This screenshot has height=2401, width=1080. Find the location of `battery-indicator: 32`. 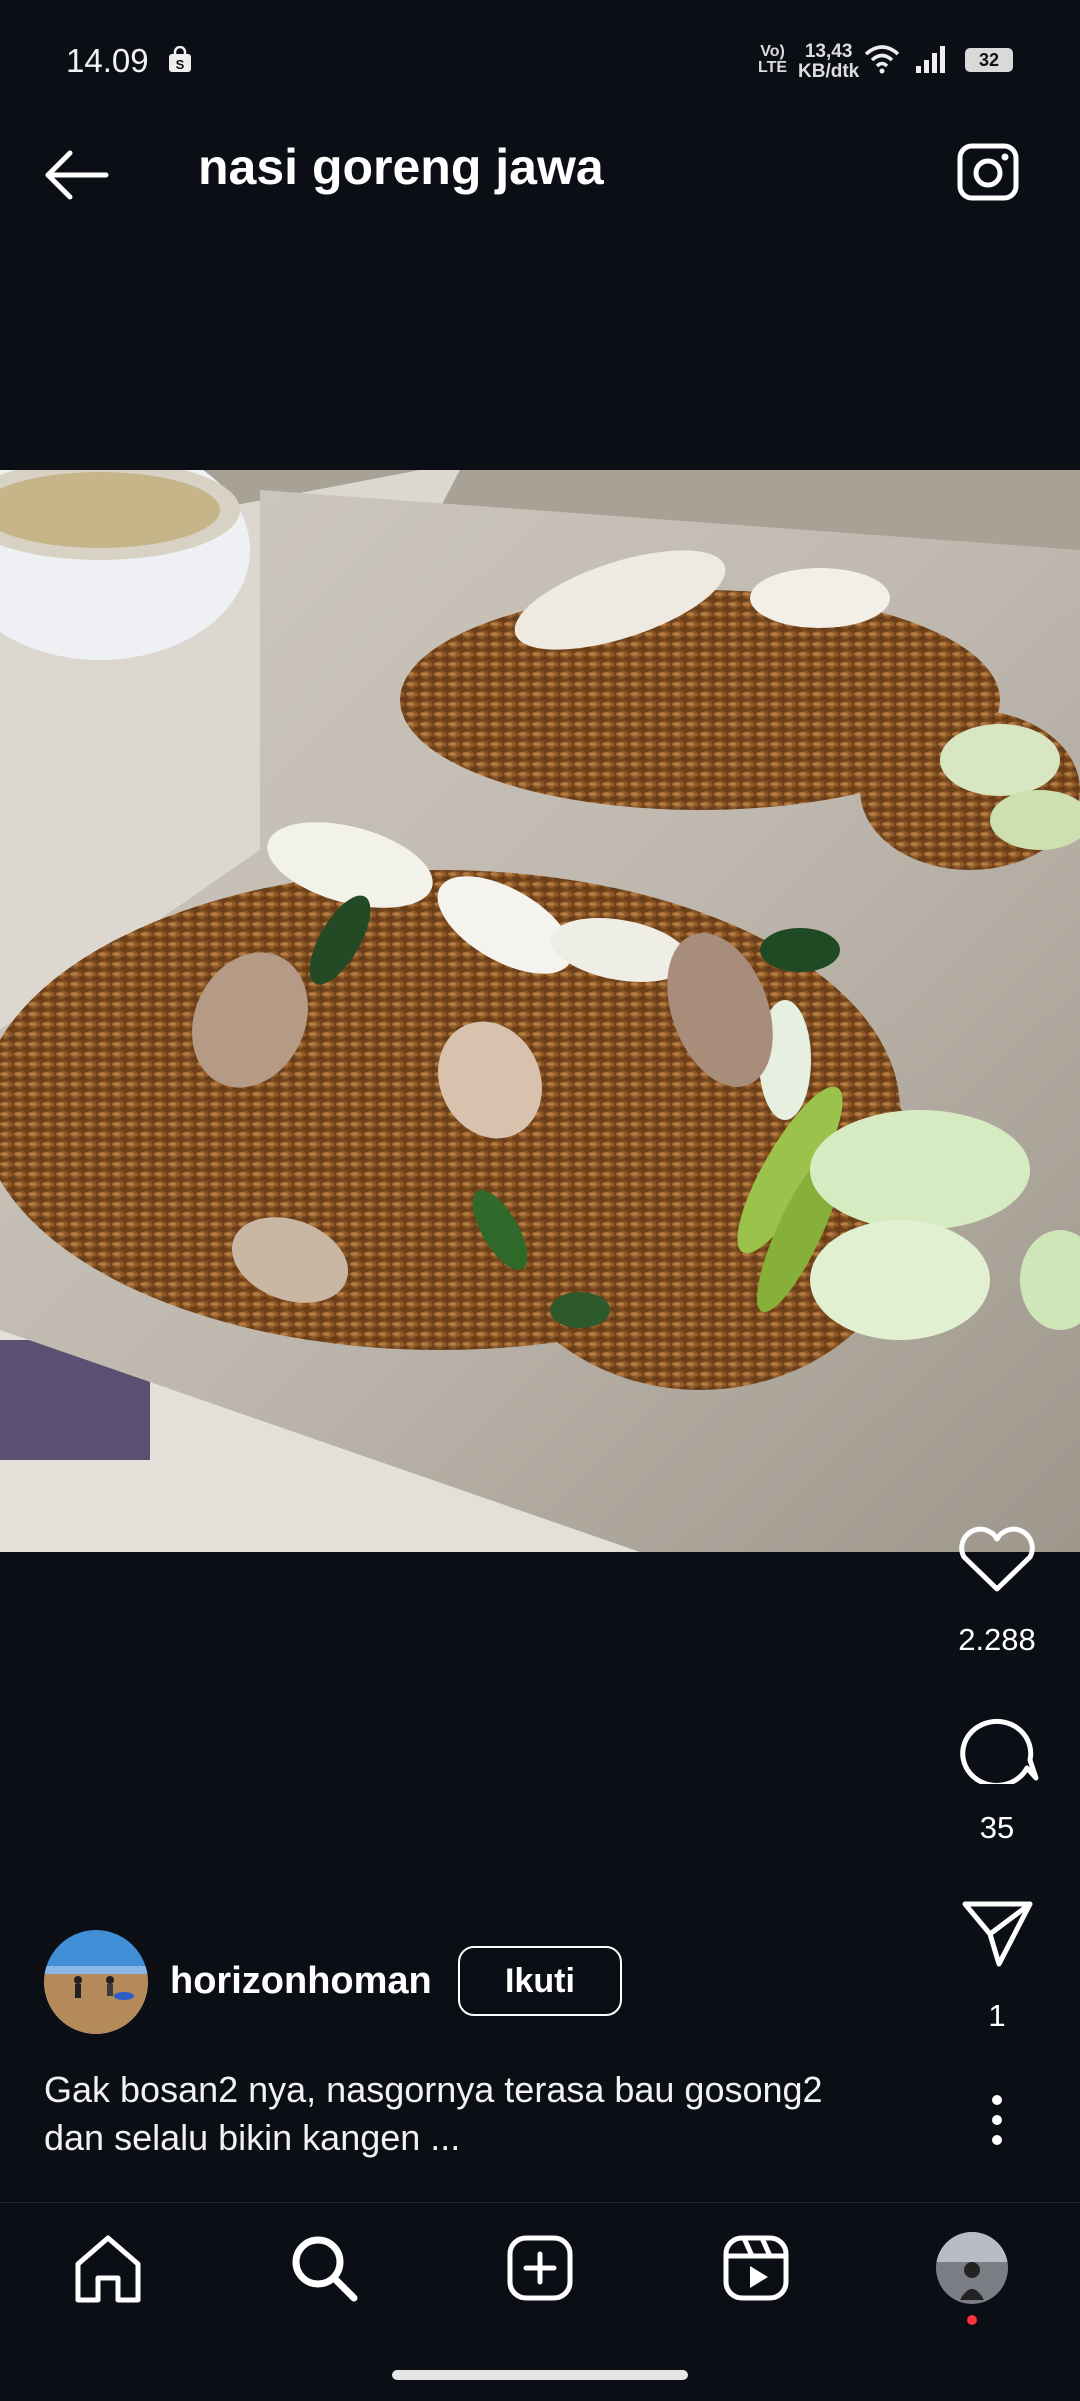

battery-indicator: 32 is located at coordinates (989, 60).